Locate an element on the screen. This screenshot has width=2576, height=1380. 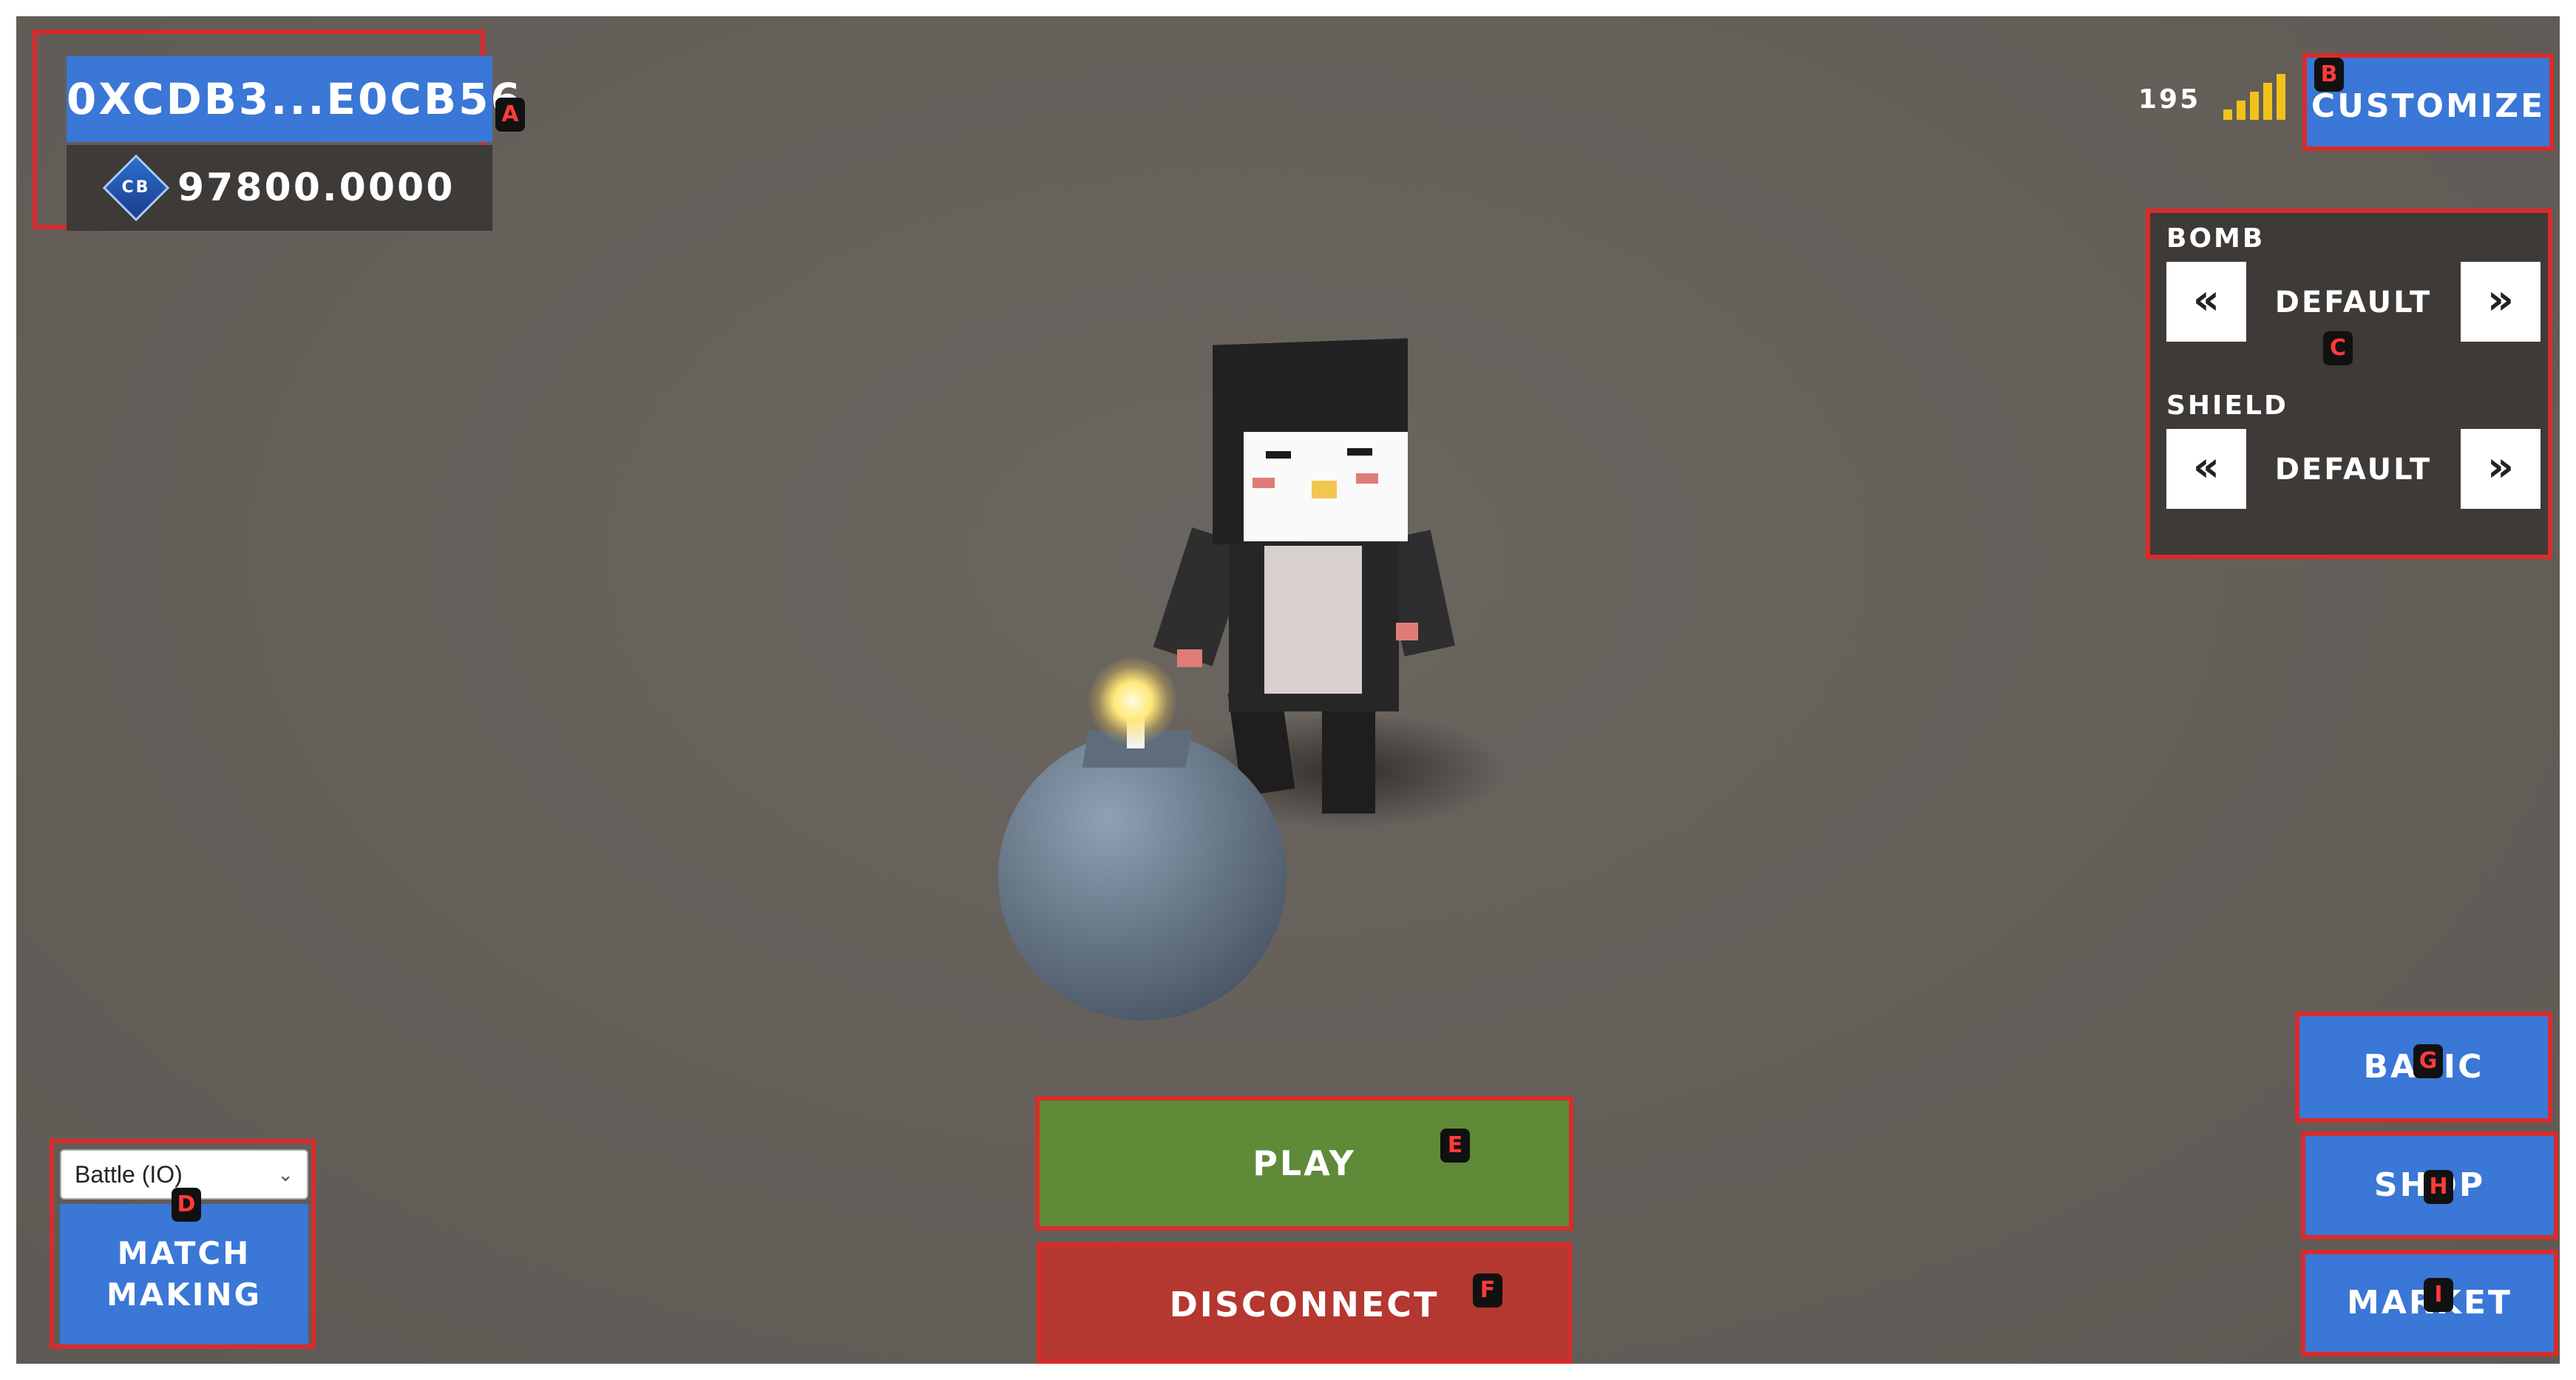
shield-next-button: » is located at coordinates (2501, 469).